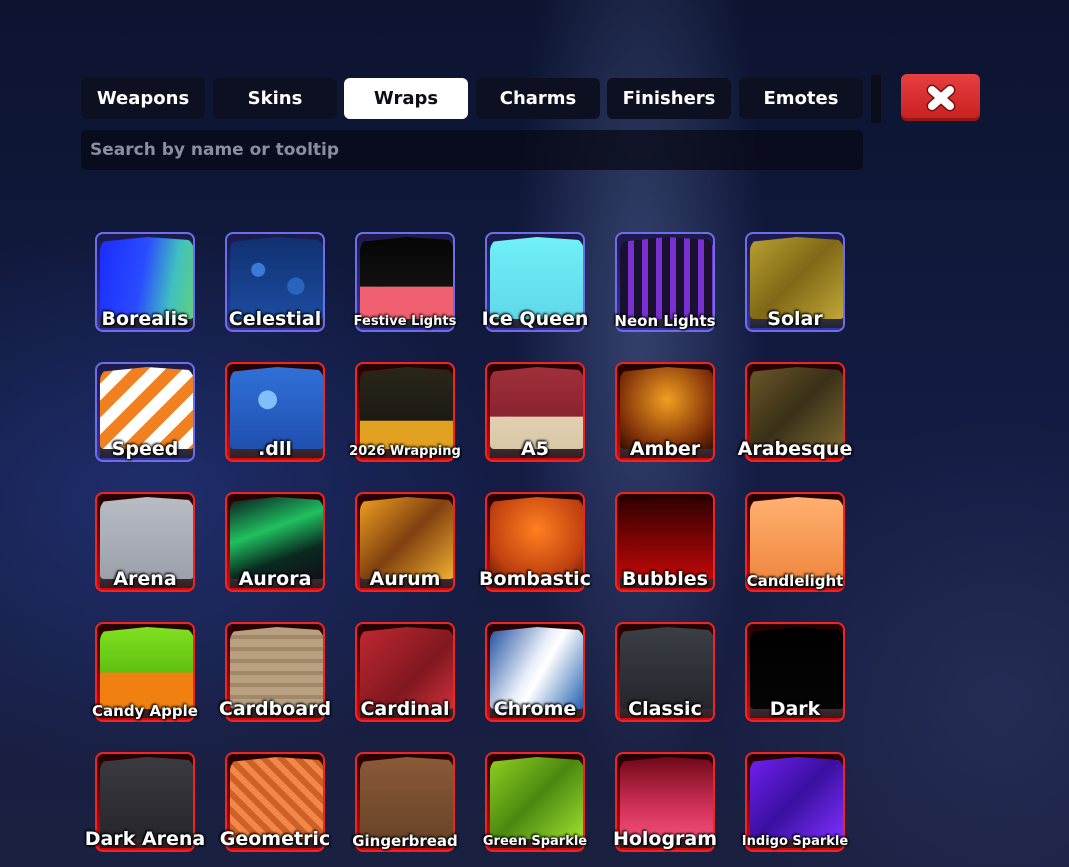  I want to click on wrap-item: 2026 Wrapping, so click(405, 412).